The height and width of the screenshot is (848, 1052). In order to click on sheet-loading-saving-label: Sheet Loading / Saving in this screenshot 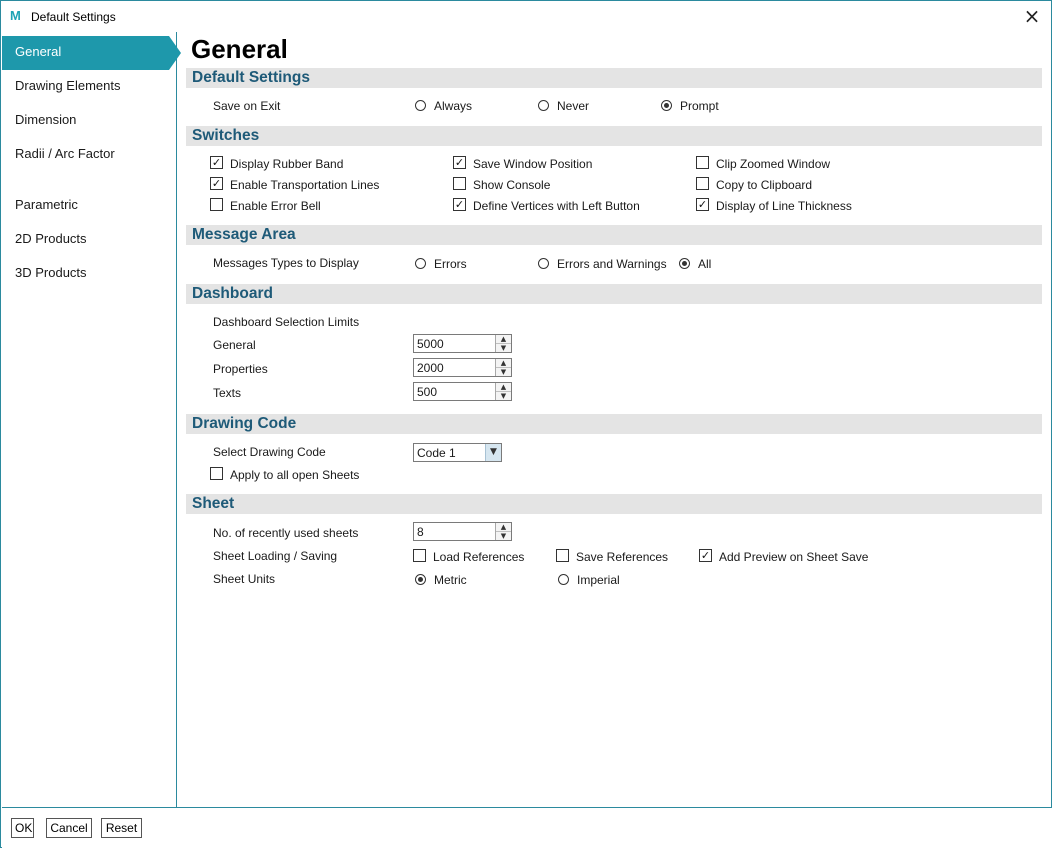, I will do `click(275, 556)`.